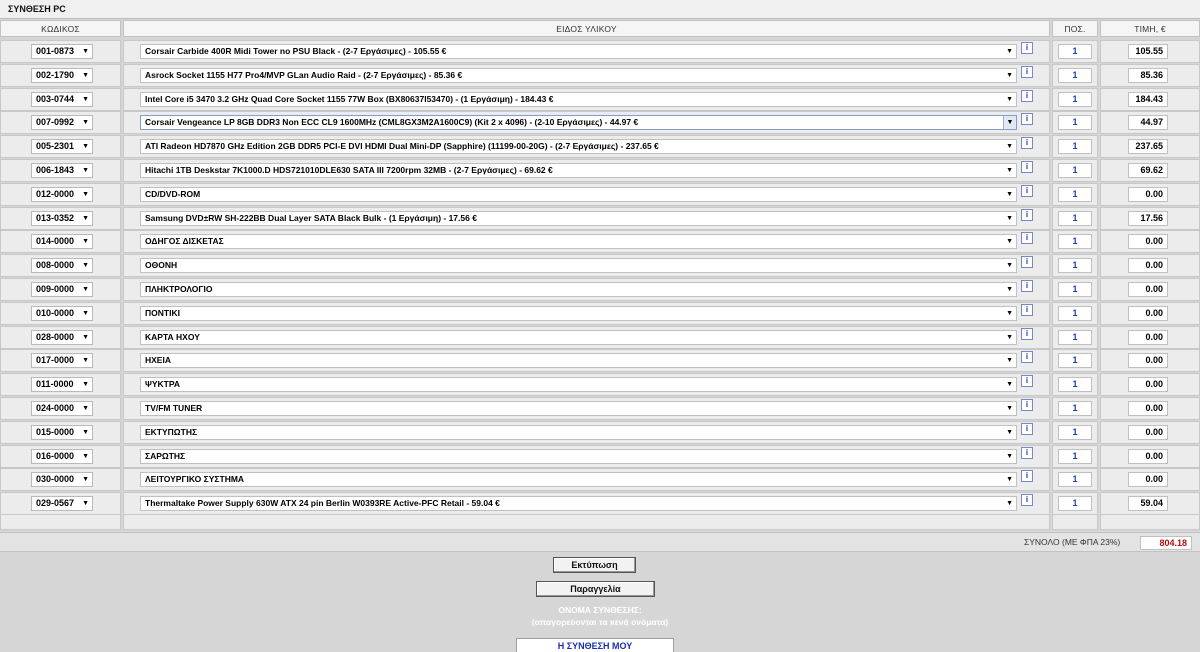  What do you see at coordinates (62, 170) in the screenshot?
I see `code-select: 006-1843 ▼` at bounding box center [62, 170].